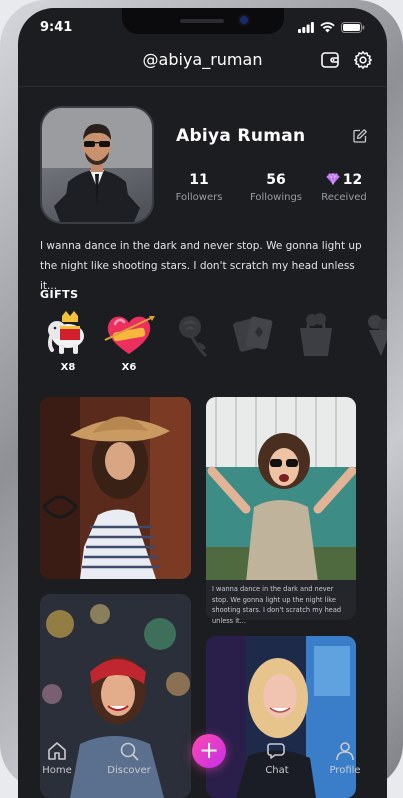 Image resolution: width=403 pixels, height=798 pixels. I want to click on gem-icon, so click(333, 179).